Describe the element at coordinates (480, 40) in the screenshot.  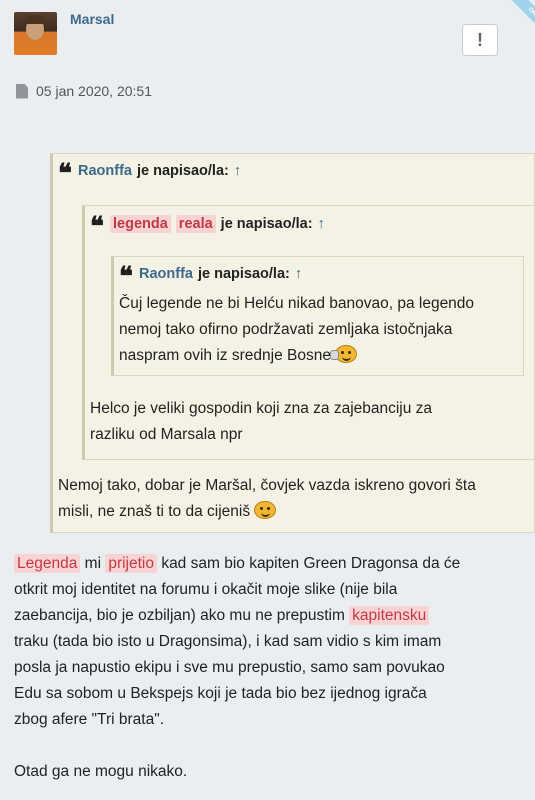
I see `report-button: !` at that location.